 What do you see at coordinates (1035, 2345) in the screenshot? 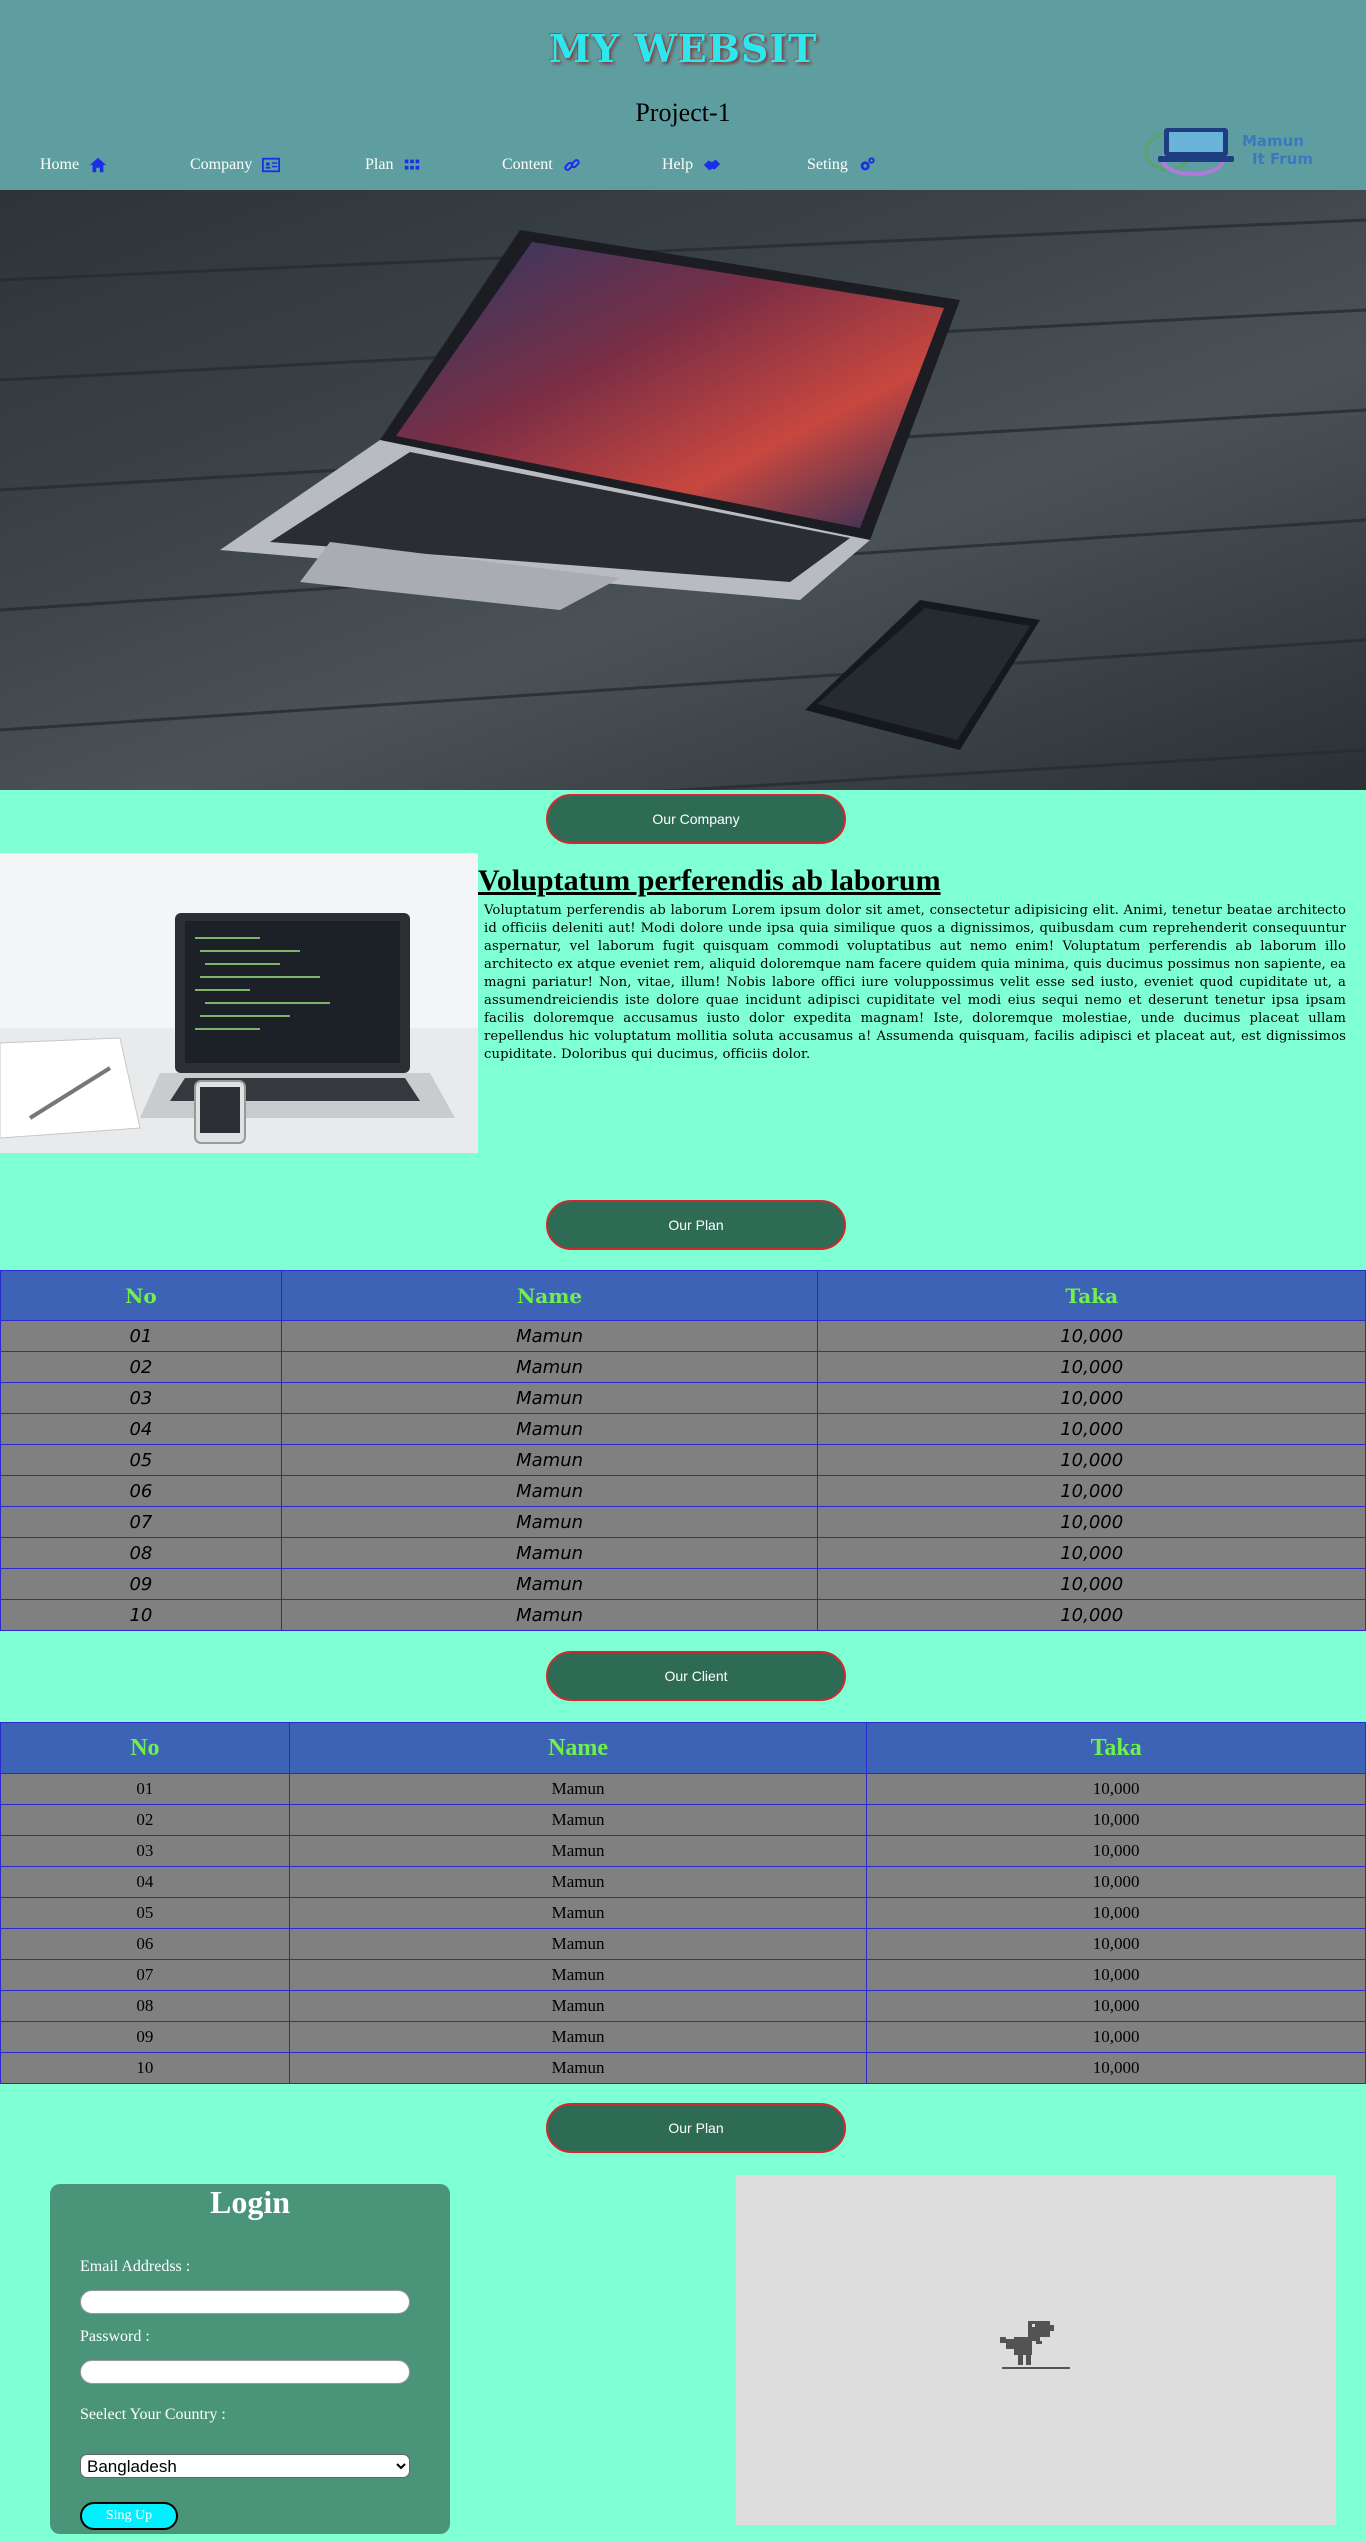
I see `offline-dinosaur-icon` at bounding box center [1035, 2345].